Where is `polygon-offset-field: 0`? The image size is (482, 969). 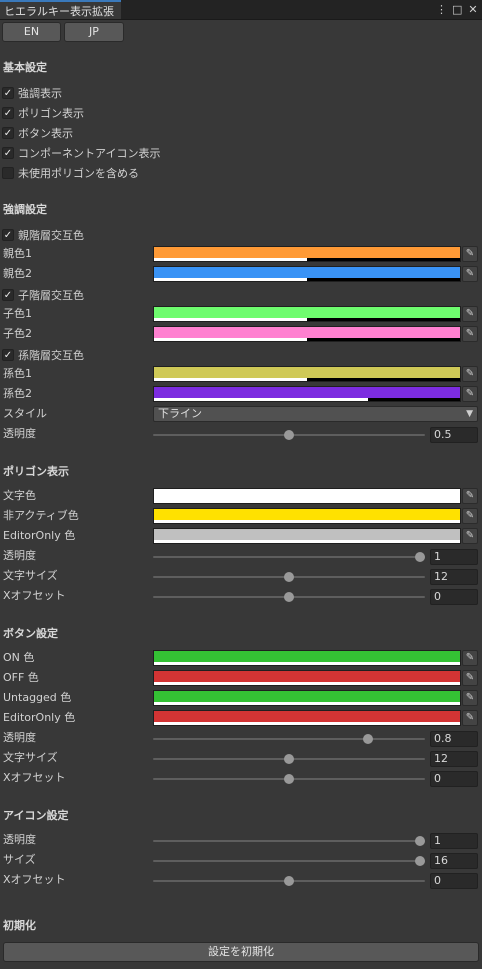 polygon-offset-field: 0 is located at coordinates (454, 597).